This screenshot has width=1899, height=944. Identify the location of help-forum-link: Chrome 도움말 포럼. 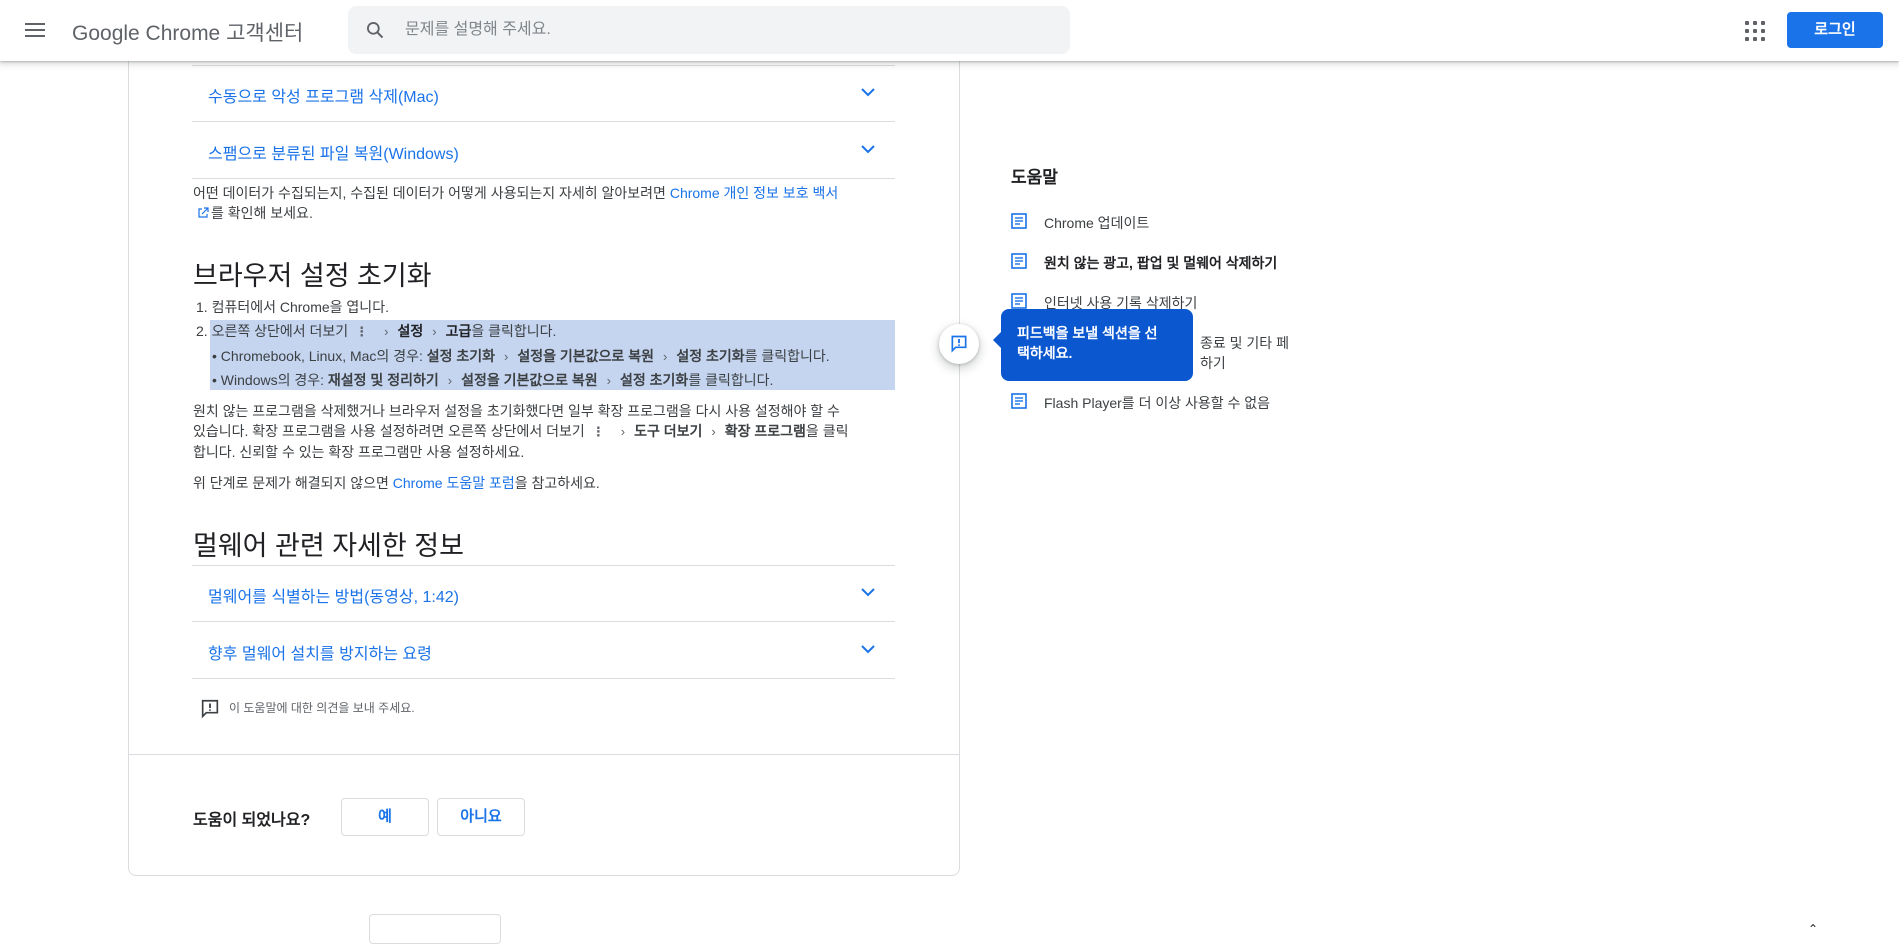
(454, 483).